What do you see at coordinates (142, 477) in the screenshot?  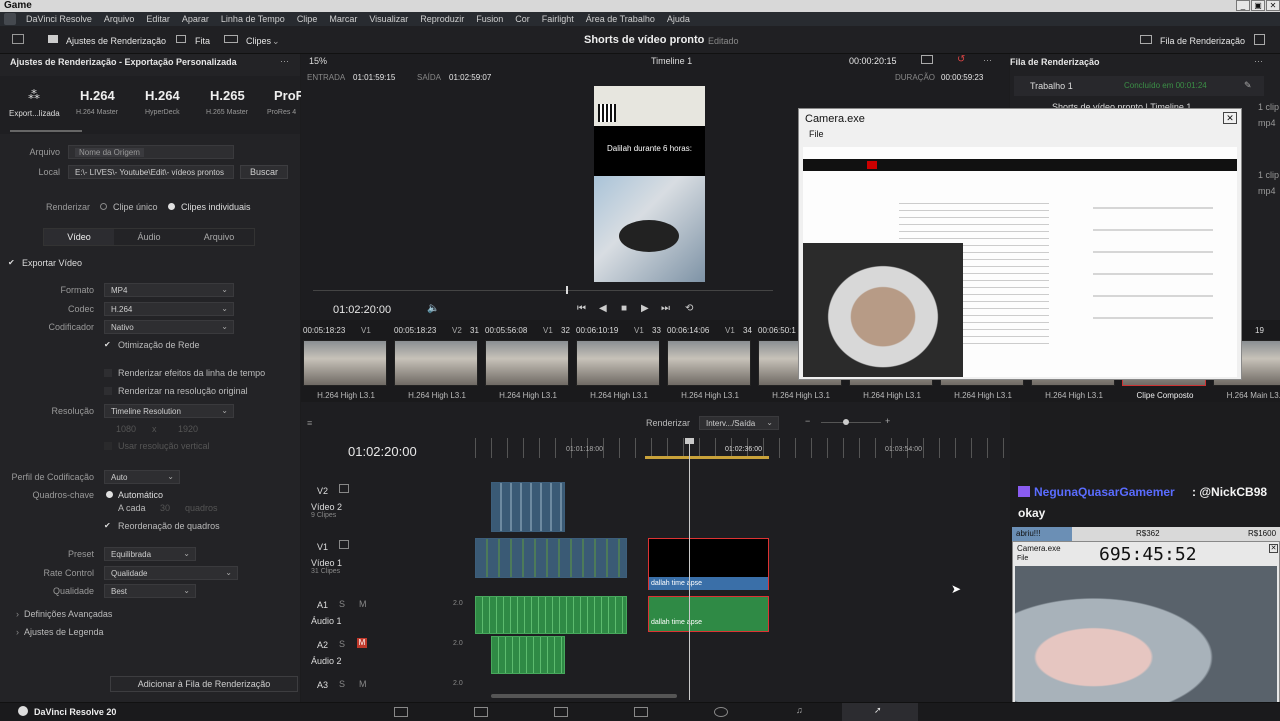 I see `profile-select: Auto ⌄` at bounding box center [142, 477].